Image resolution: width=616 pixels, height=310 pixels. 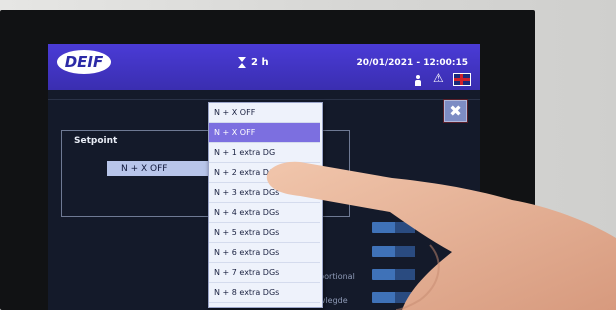 I want to click on timer-display: 2 h, so click(x=253, y=62).